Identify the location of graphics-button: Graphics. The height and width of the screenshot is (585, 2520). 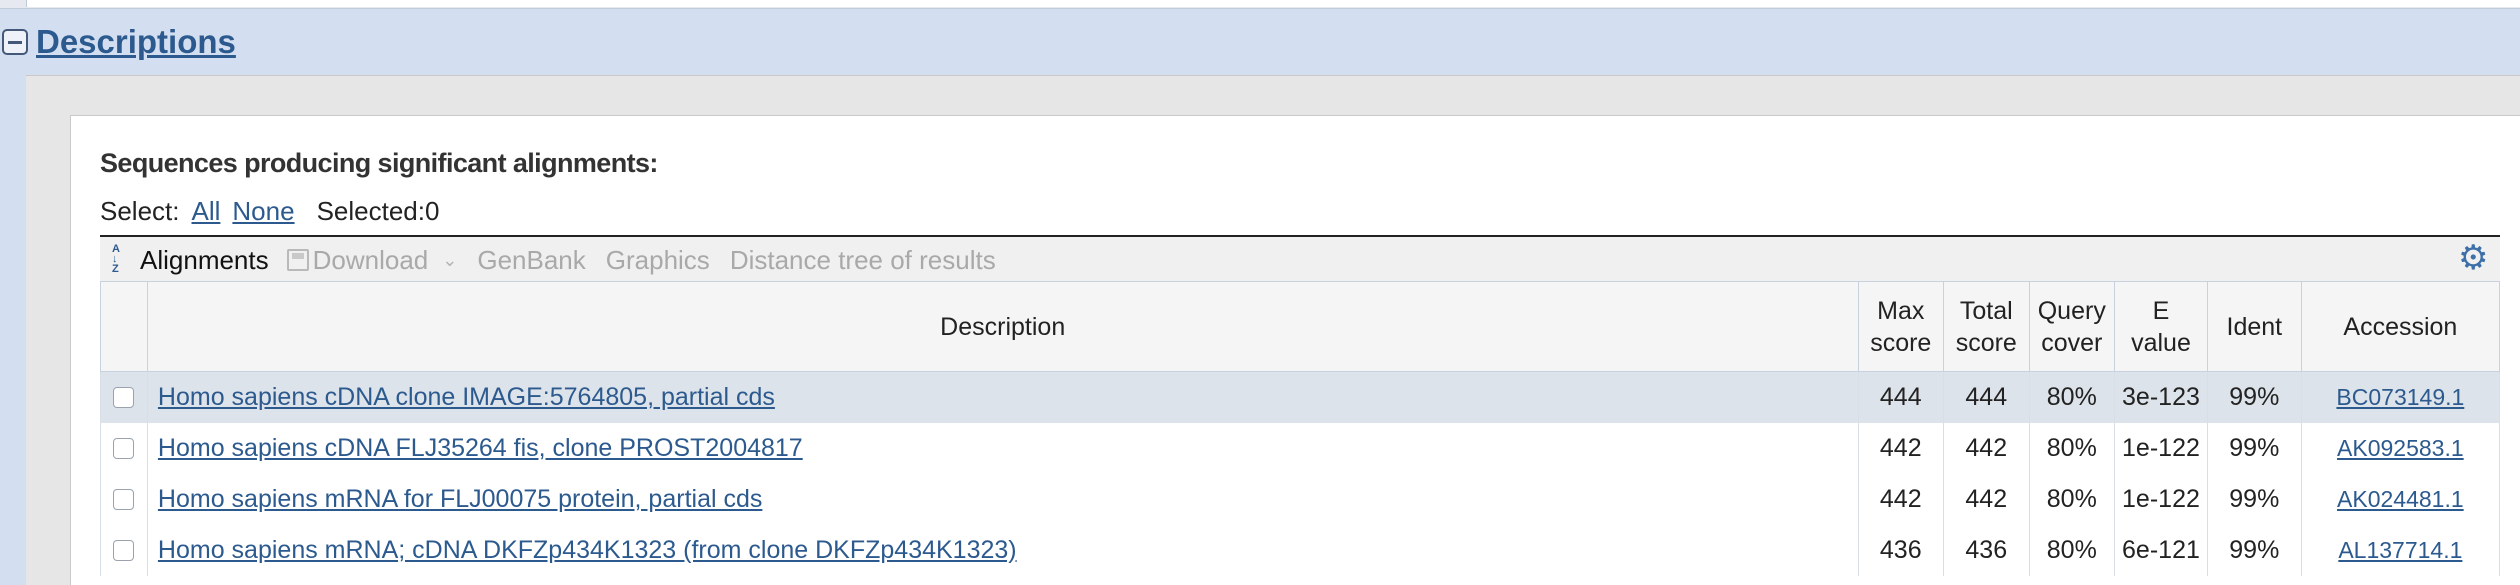
(658, 260).